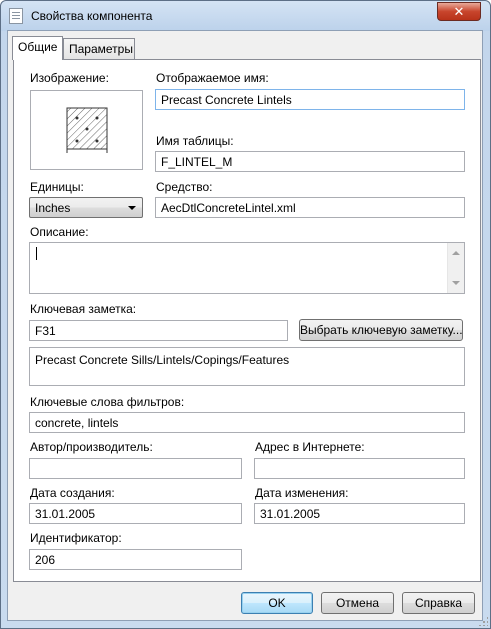 Image resolution: width=491 pixels, height=629 pixels. I want to click on author-label: Автор/производитель:, so click(91, 447).